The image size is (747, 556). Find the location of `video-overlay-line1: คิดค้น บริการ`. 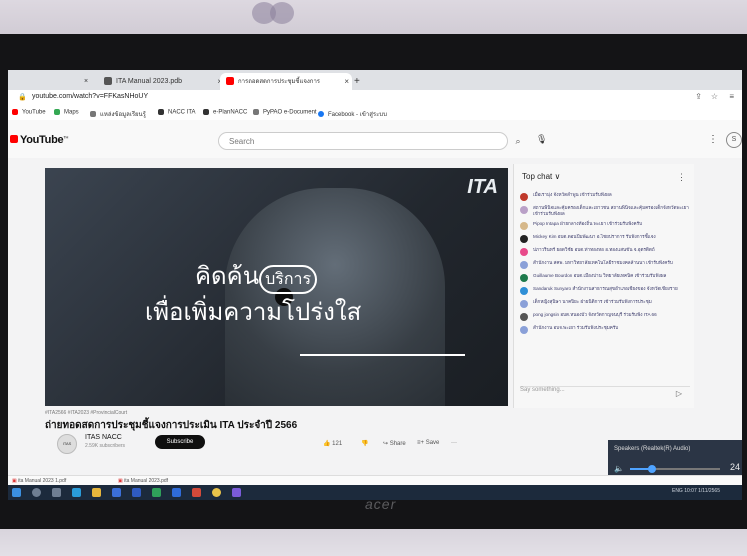

video-overlay-line1: คิดค้น บริการ is located at coordinates (256, 275).